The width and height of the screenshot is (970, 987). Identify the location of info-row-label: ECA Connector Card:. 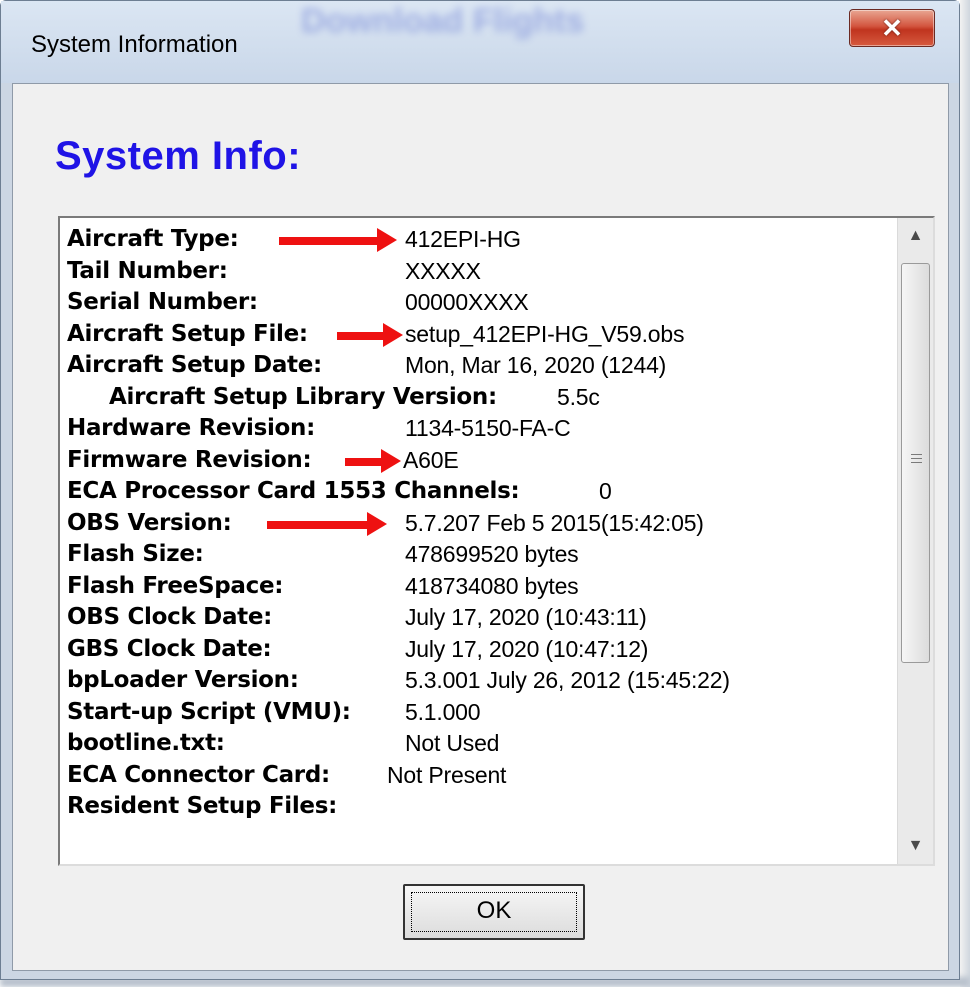
(198, 774).